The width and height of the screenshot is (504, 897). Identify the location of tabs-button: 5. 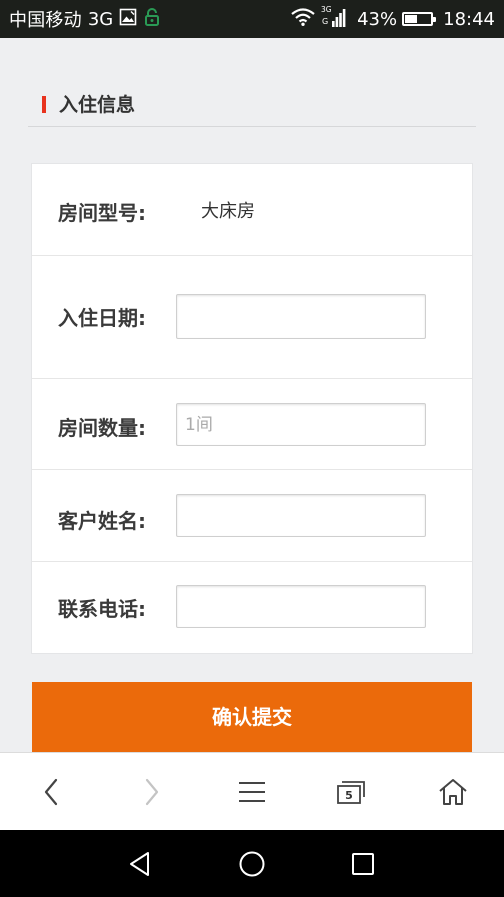
(352, 792).